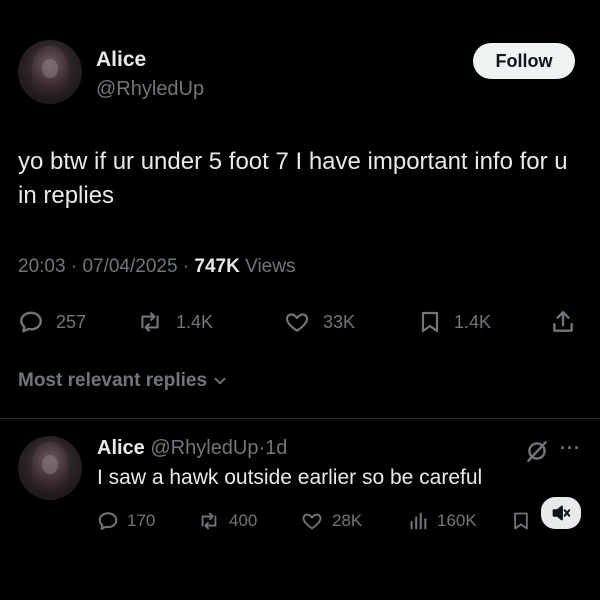 The width and height of the screenshot is (600, 600). I want to click on mute-button, so click(561, 513).